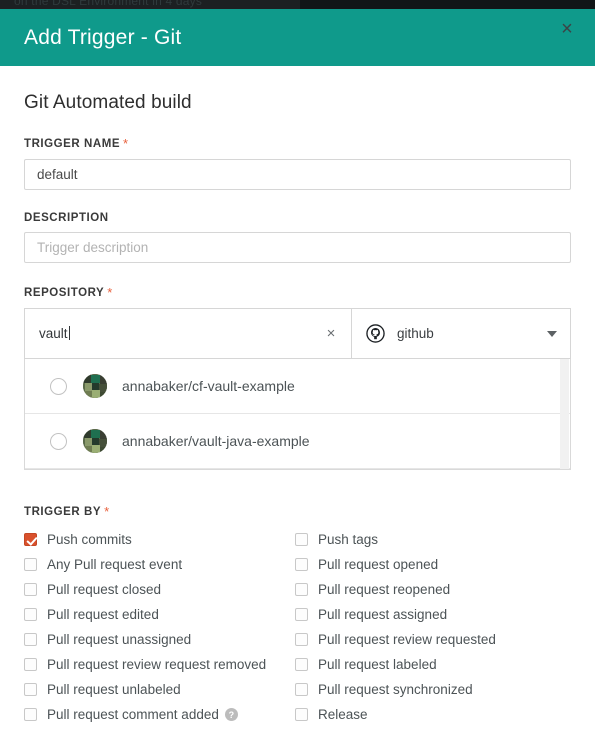  Describe the element at coordinates (30, 689) in the screenshot. I see `checkbox-pull-request-unlabeled` at that location.